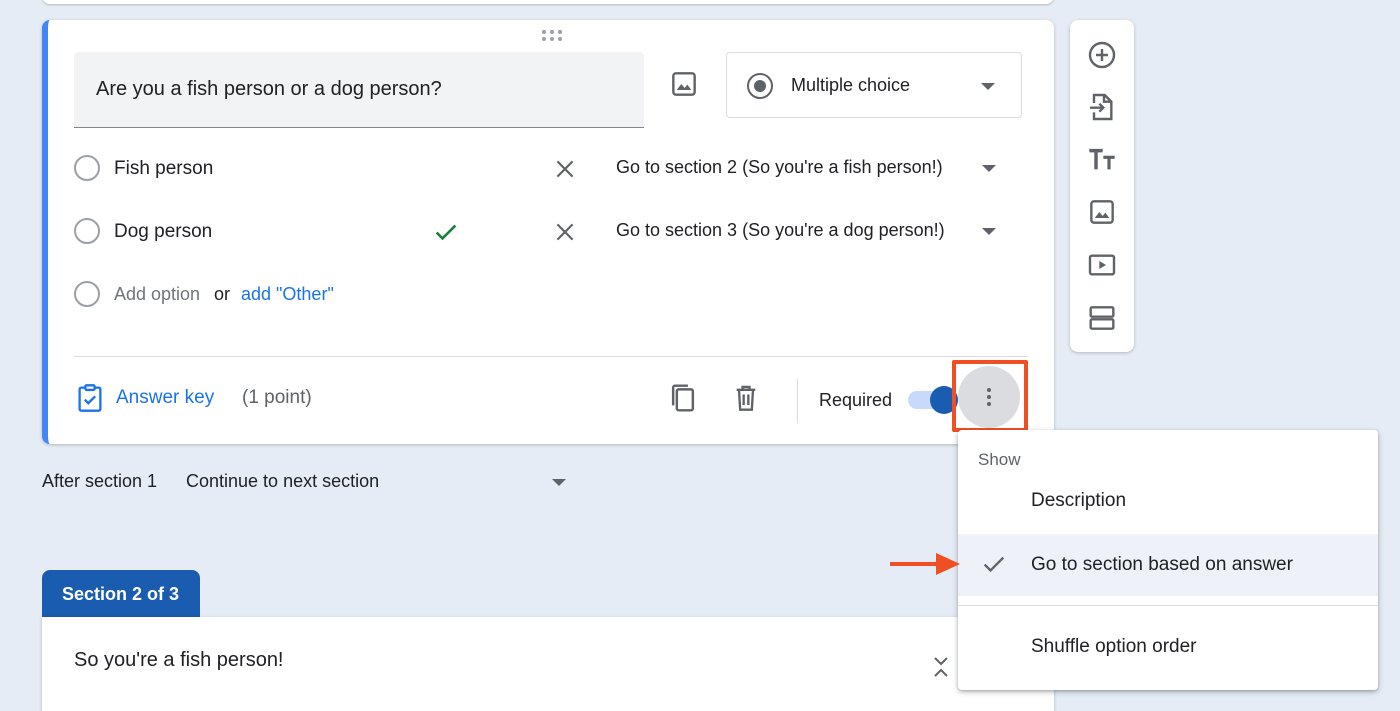 This screenshot has width=1400, height=711. Describe the element at coordinates (1114, 646) in the screenshot. I see `menu-item-label: Shuffle option order` at that location.